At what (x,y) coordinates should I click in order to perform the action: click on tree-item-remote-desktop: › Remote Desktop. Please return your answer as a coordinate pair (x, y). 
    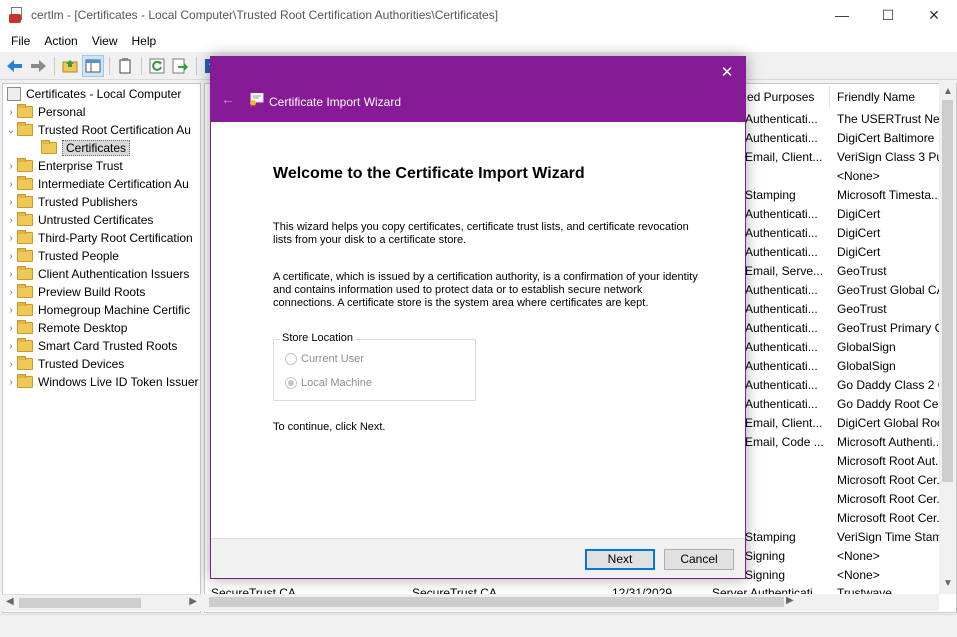
    Looking at the image, I should click on (66, 328).